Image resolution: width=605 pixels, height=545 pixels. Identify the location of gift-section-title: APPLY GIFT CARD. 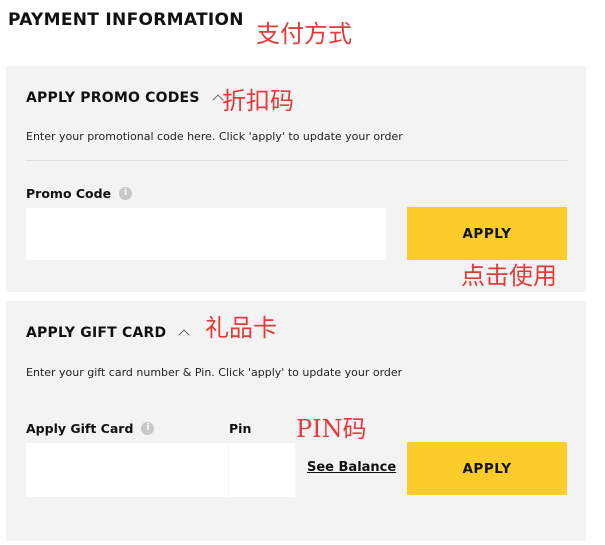
(96, 333).